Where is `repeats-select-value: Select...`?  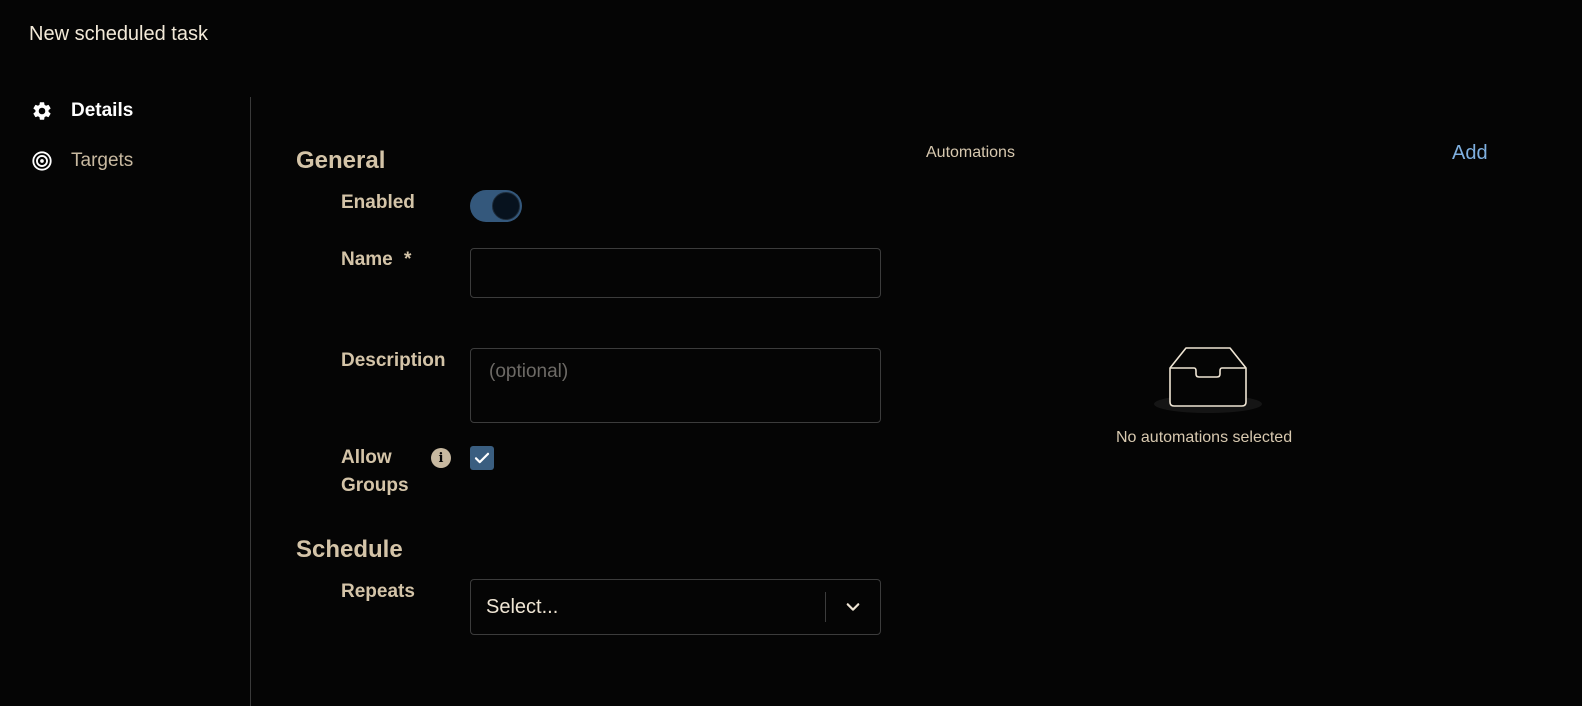
repeats-select-value: Select... is located at coordinates (522, 606).